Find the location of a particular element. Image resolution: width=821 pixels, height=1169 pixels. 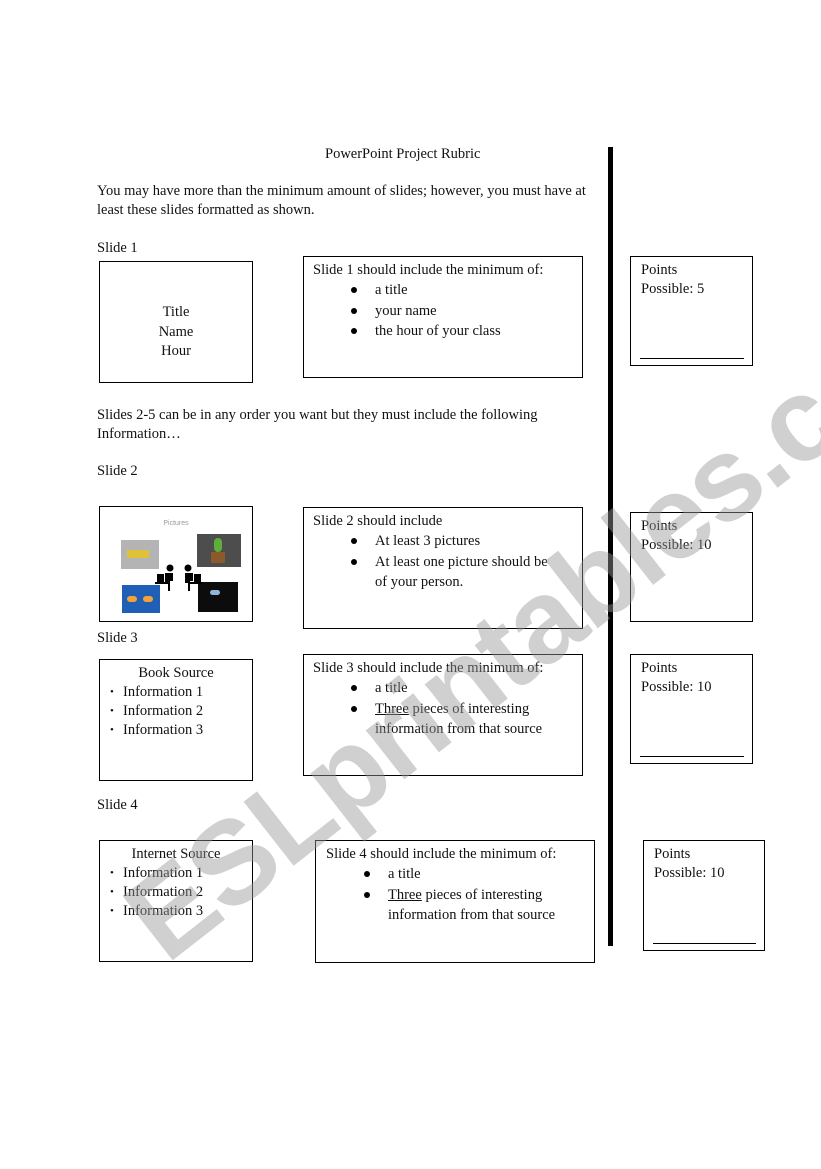

slide-2-points-box: Points Possible: 10 is located at coordinates (691, 567).